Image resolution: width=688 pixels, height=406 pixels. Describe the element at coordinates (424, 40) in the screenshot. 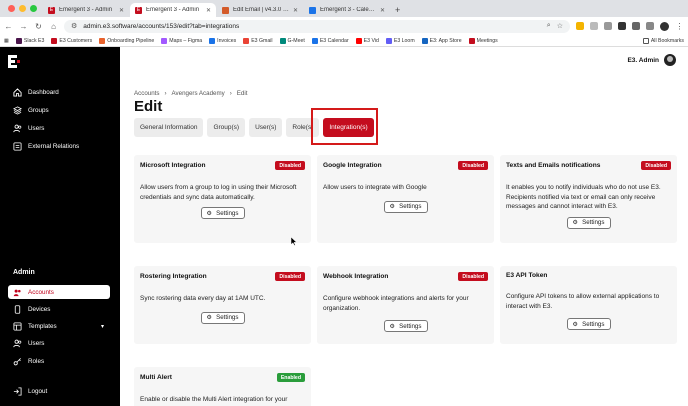

I see `app-store-icon` at that location.